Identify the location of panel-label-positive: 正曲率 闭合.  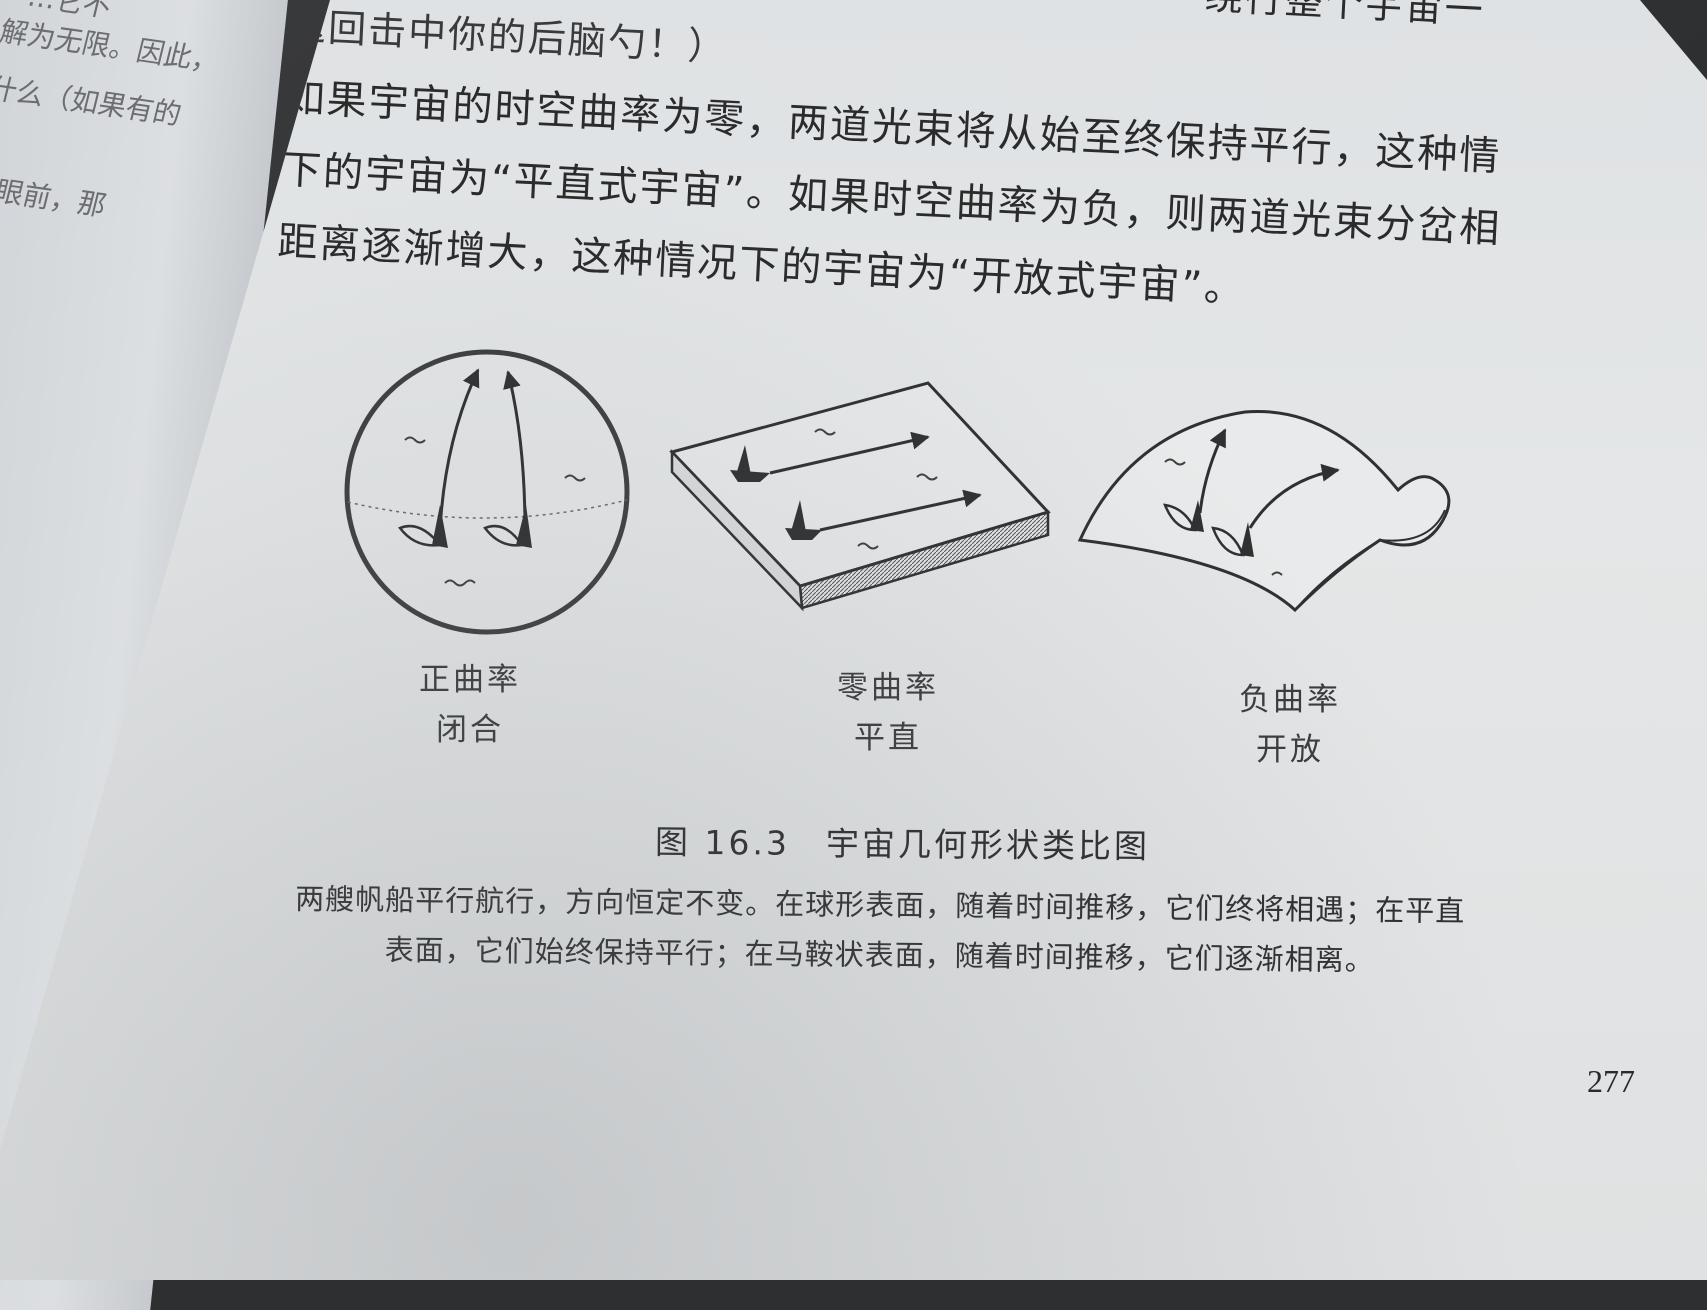
(470, 705).